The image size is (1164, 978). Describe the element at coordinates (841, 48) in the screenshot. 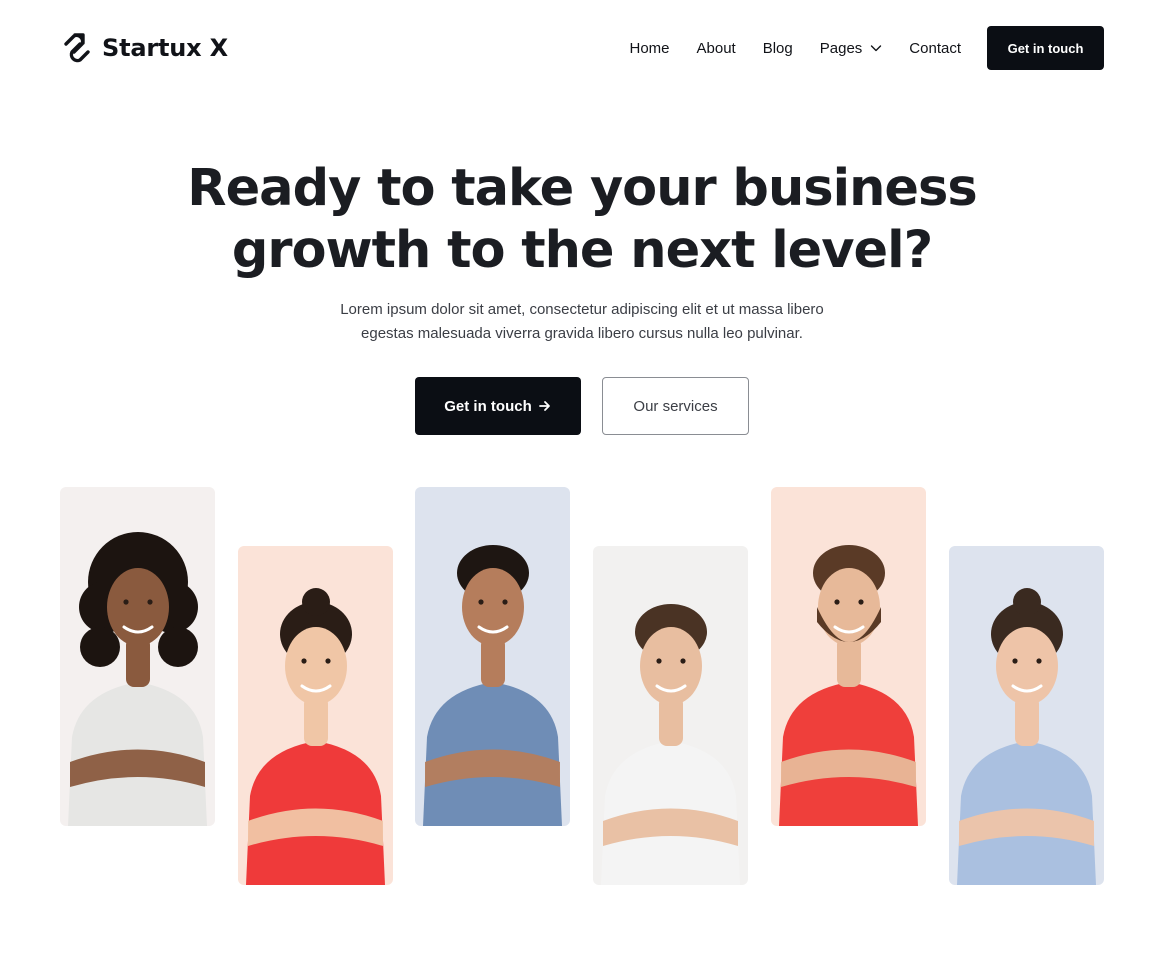

I see `nav-pages-label: Pages` at that location.